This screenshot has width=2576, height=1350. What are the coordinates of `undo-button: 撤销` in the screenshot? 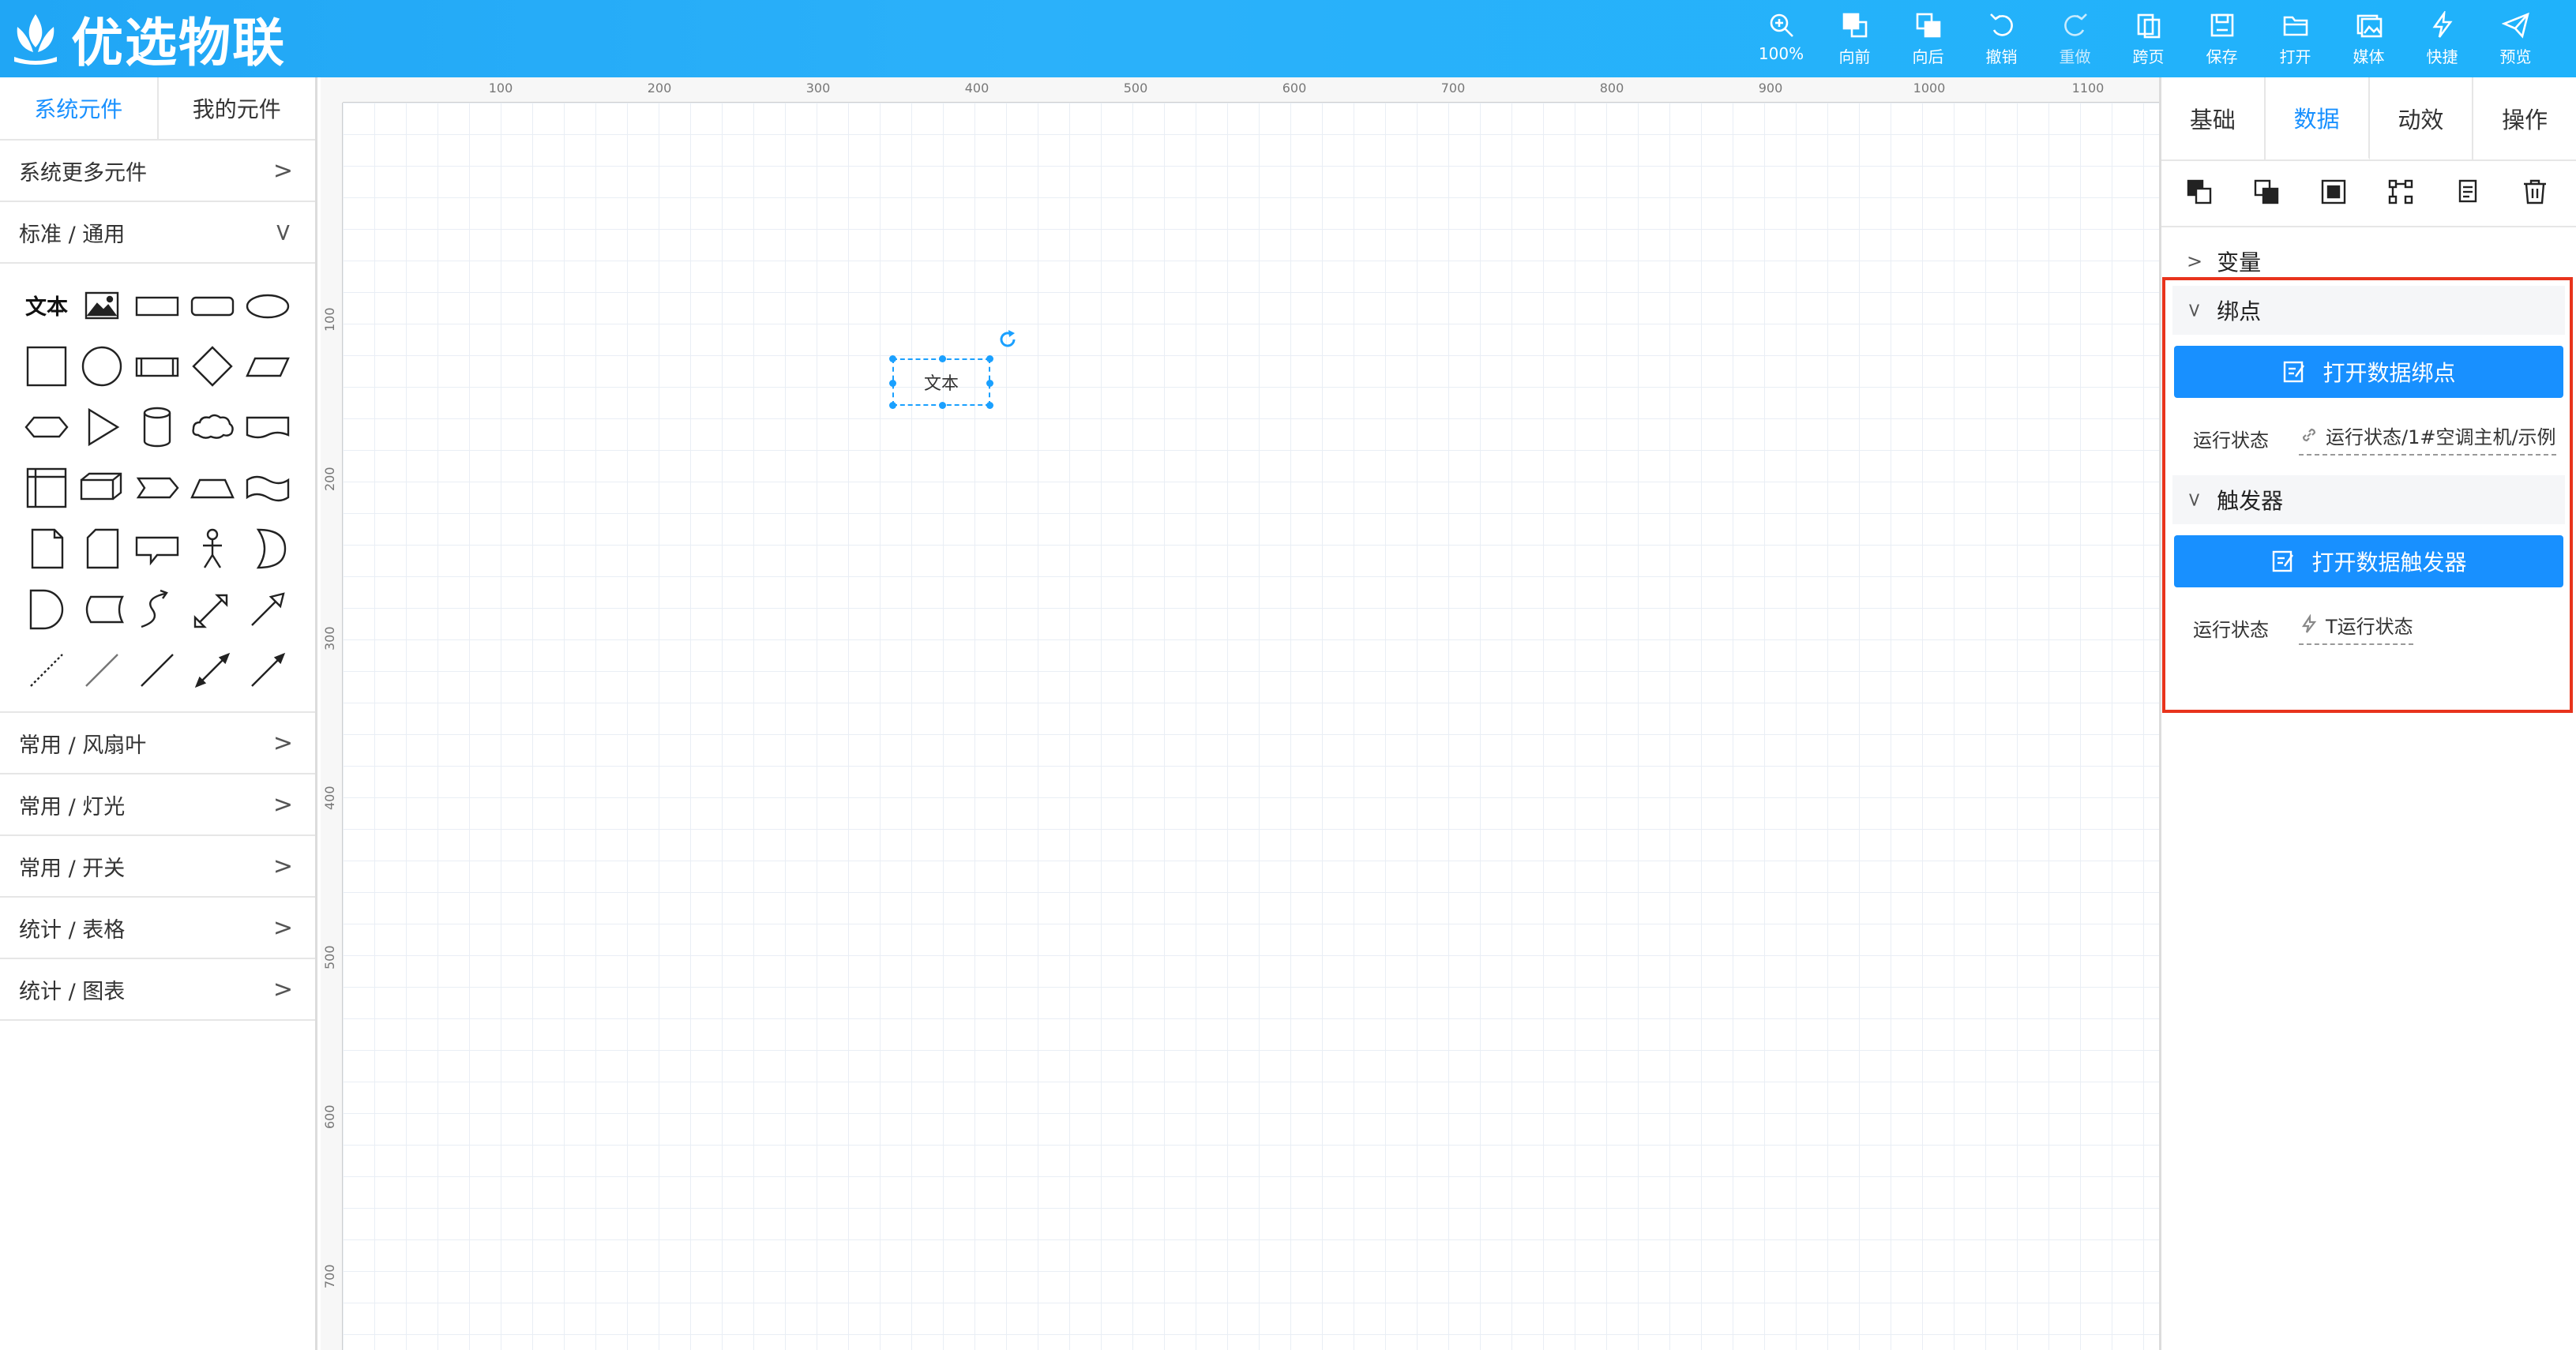 It's located at (2001, 40).